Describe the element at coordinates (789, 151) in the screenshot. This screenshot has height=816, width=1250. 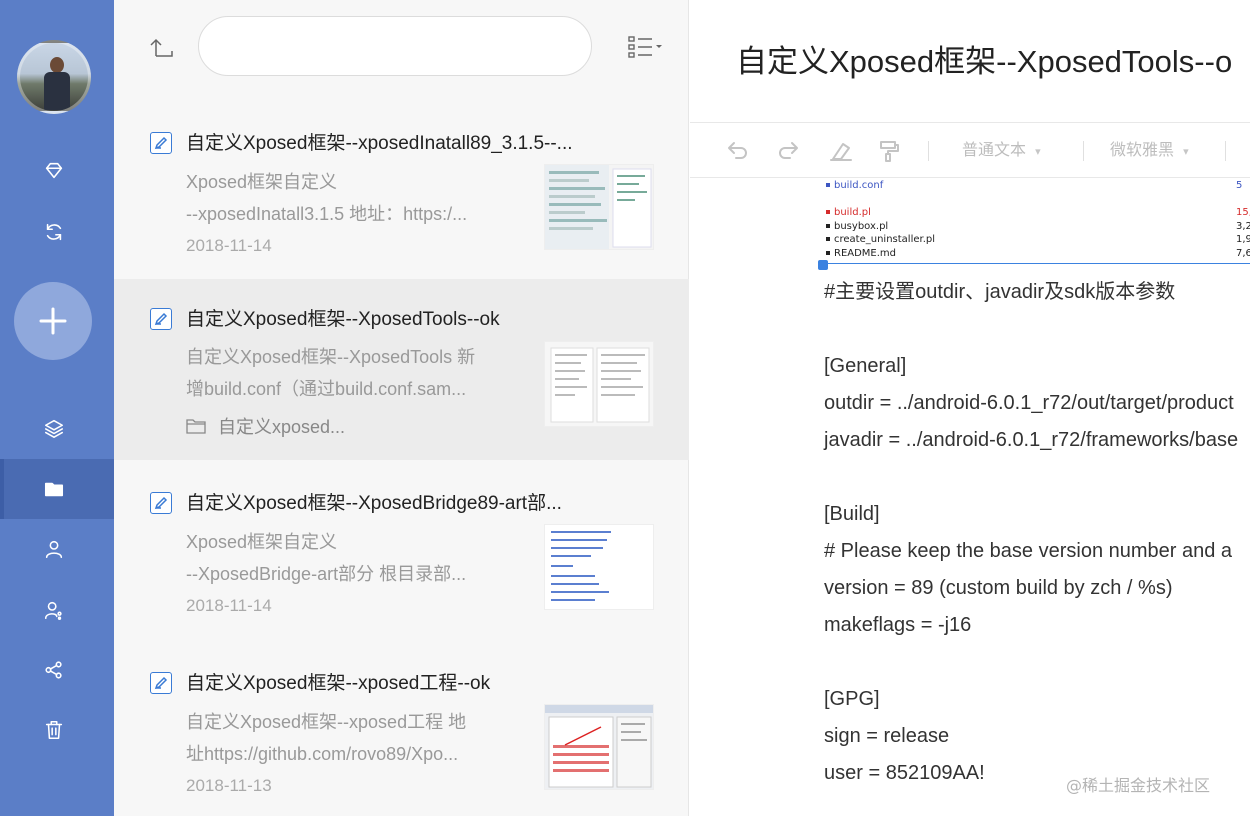
I see `redo-icon` at that location.